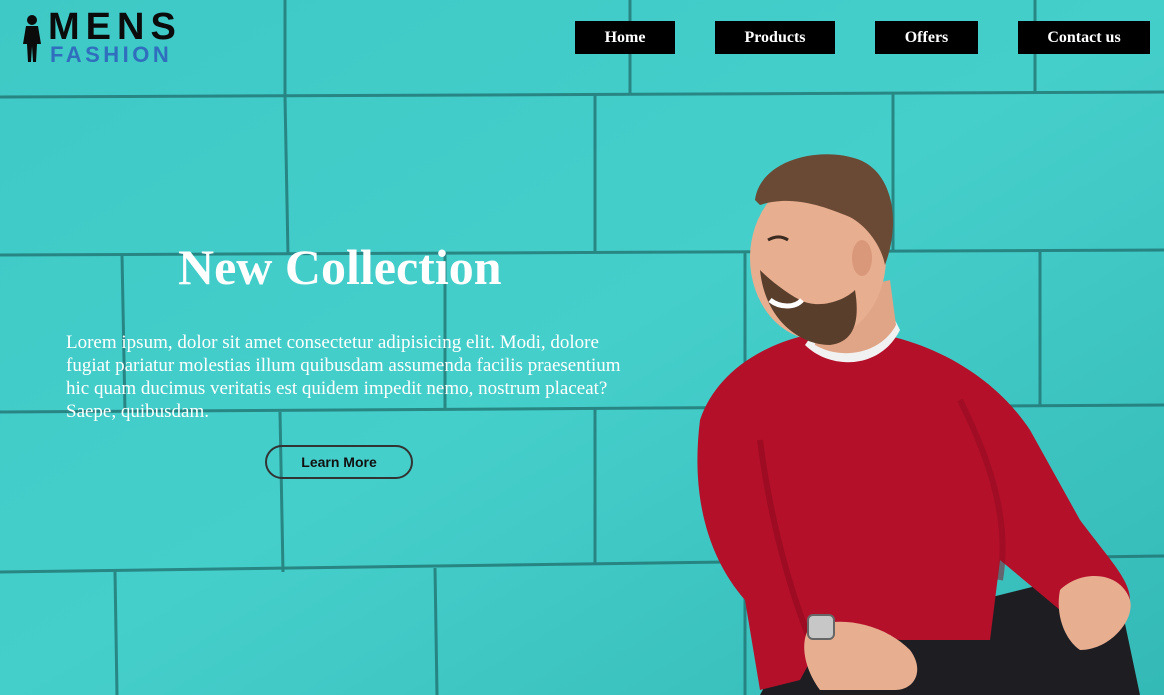 The image size is (1164, 695). Describe the element at coordinates (118, 36) in the screenshot. I see `brand-logo: MENS FASHION` at that location.